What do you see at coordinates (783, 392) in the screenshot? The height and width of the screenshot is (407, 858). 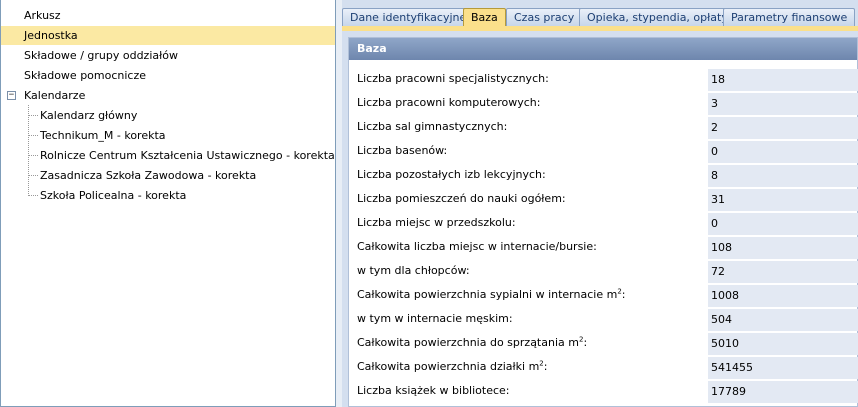 I see `field-value: 17789` at bounding box center [783, 392].